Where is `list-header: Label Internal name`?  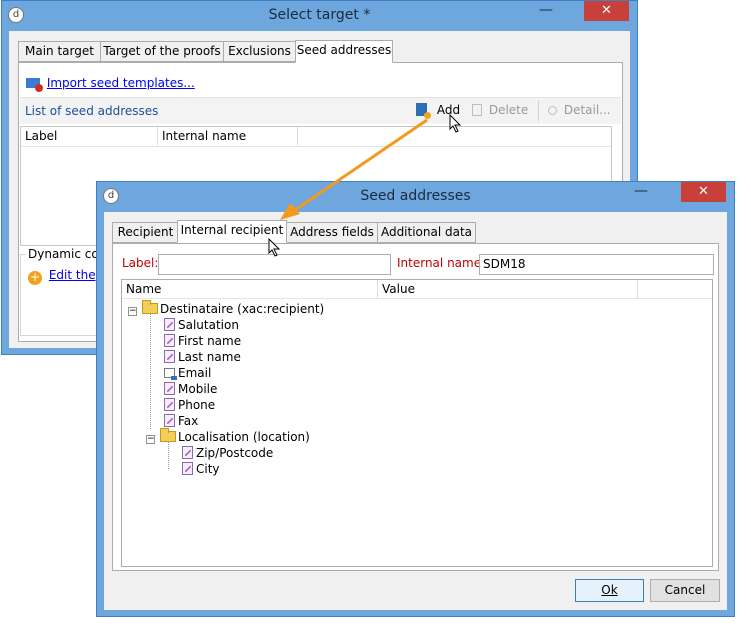 list-header: Label Internal name is located at coordinates (316, 137).